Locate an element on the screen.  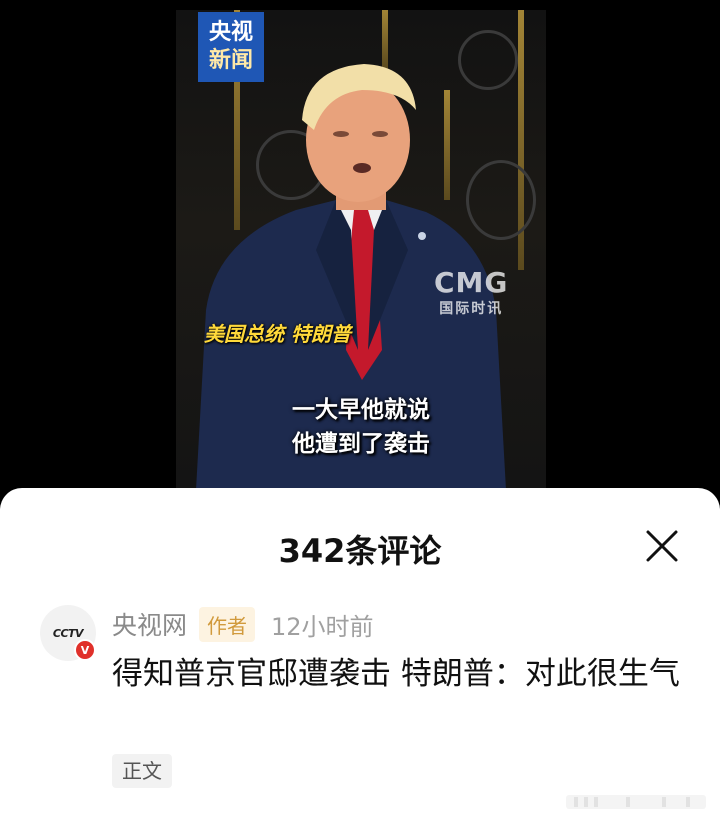
cctv-news-logo: 央视 新闻 is located at coordinates (231, 47).